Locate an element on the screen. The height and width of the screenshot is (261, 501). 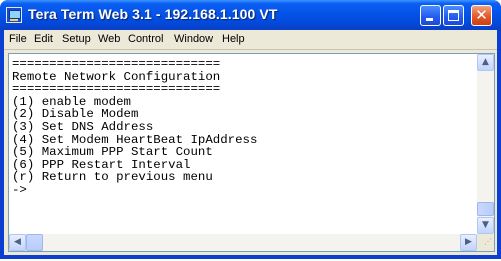
horizontal-scroll-thumb is located at coordinates (34, 242).